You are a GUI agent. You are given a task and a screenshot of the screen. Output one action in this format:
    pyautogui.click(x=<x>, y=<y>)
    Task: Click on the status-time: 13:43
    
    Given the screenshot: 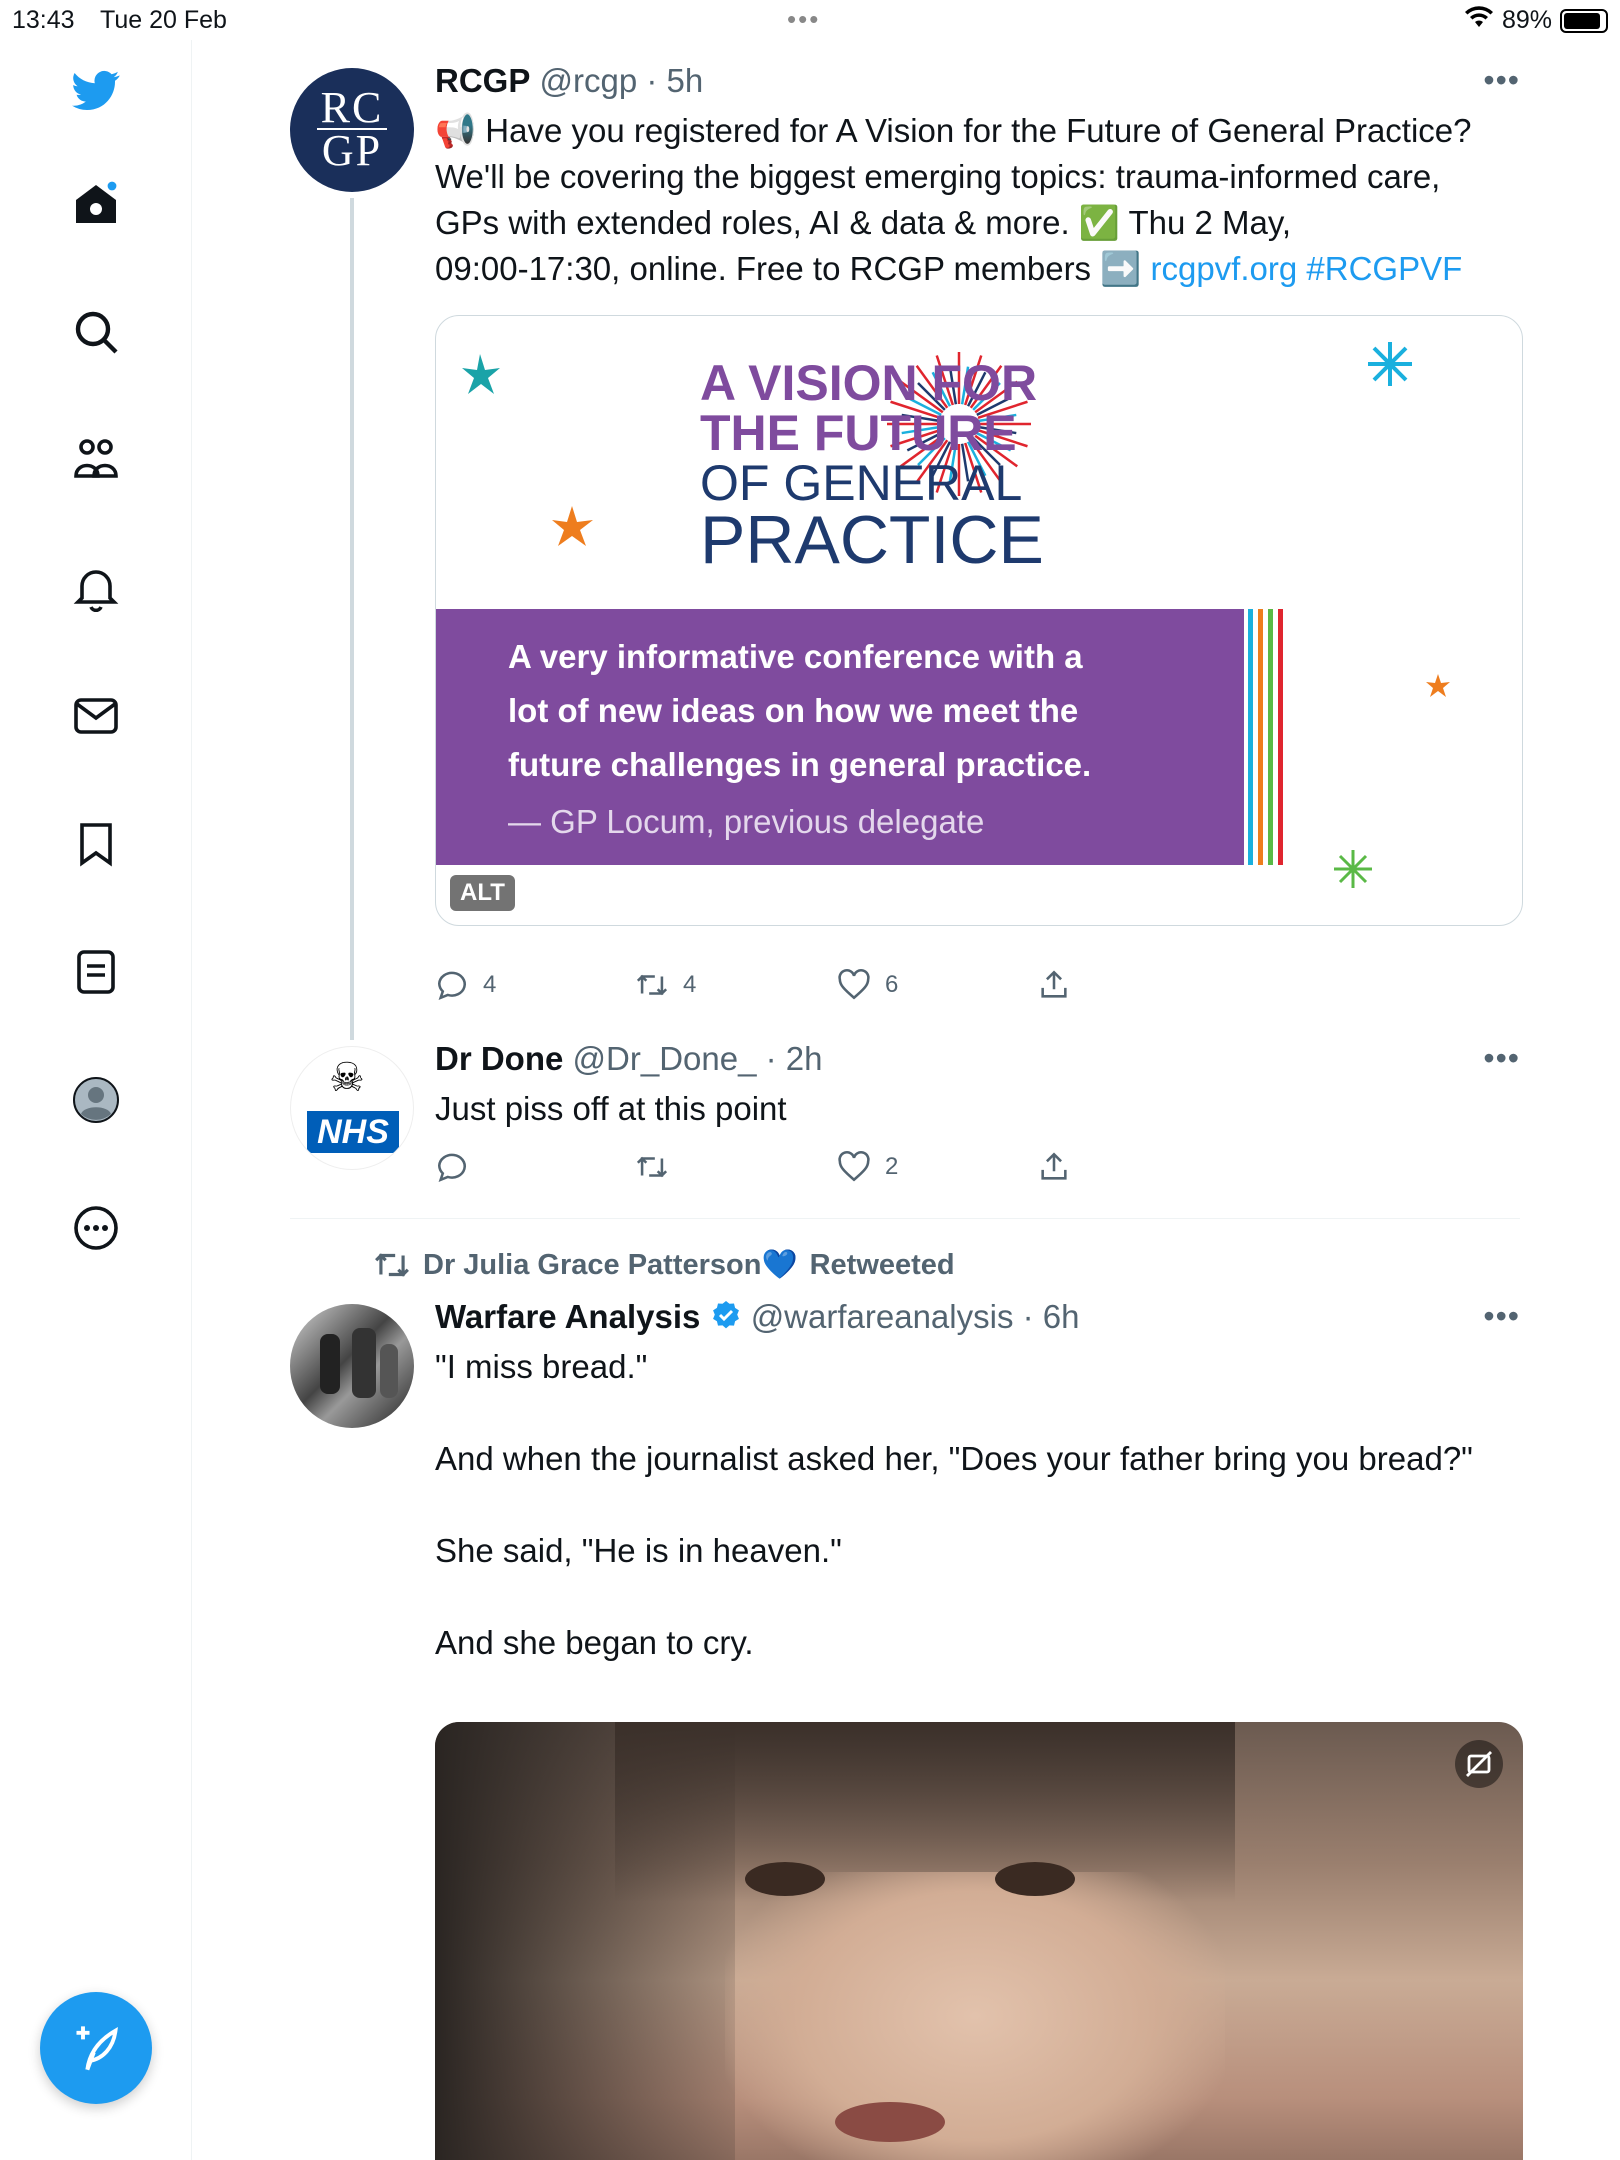 What is the action you would take?
    pyautogui.click(x=43, y=20)
    